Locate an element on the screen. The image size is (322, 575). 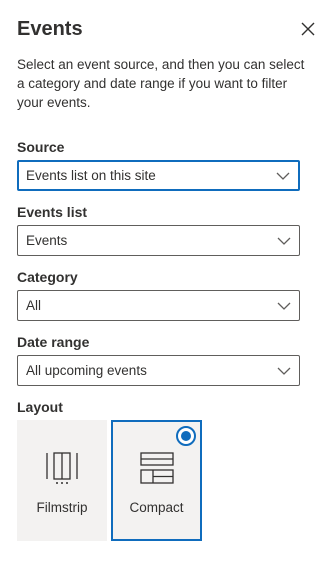
filmstrip-icon is located at coordinates (62, 467).